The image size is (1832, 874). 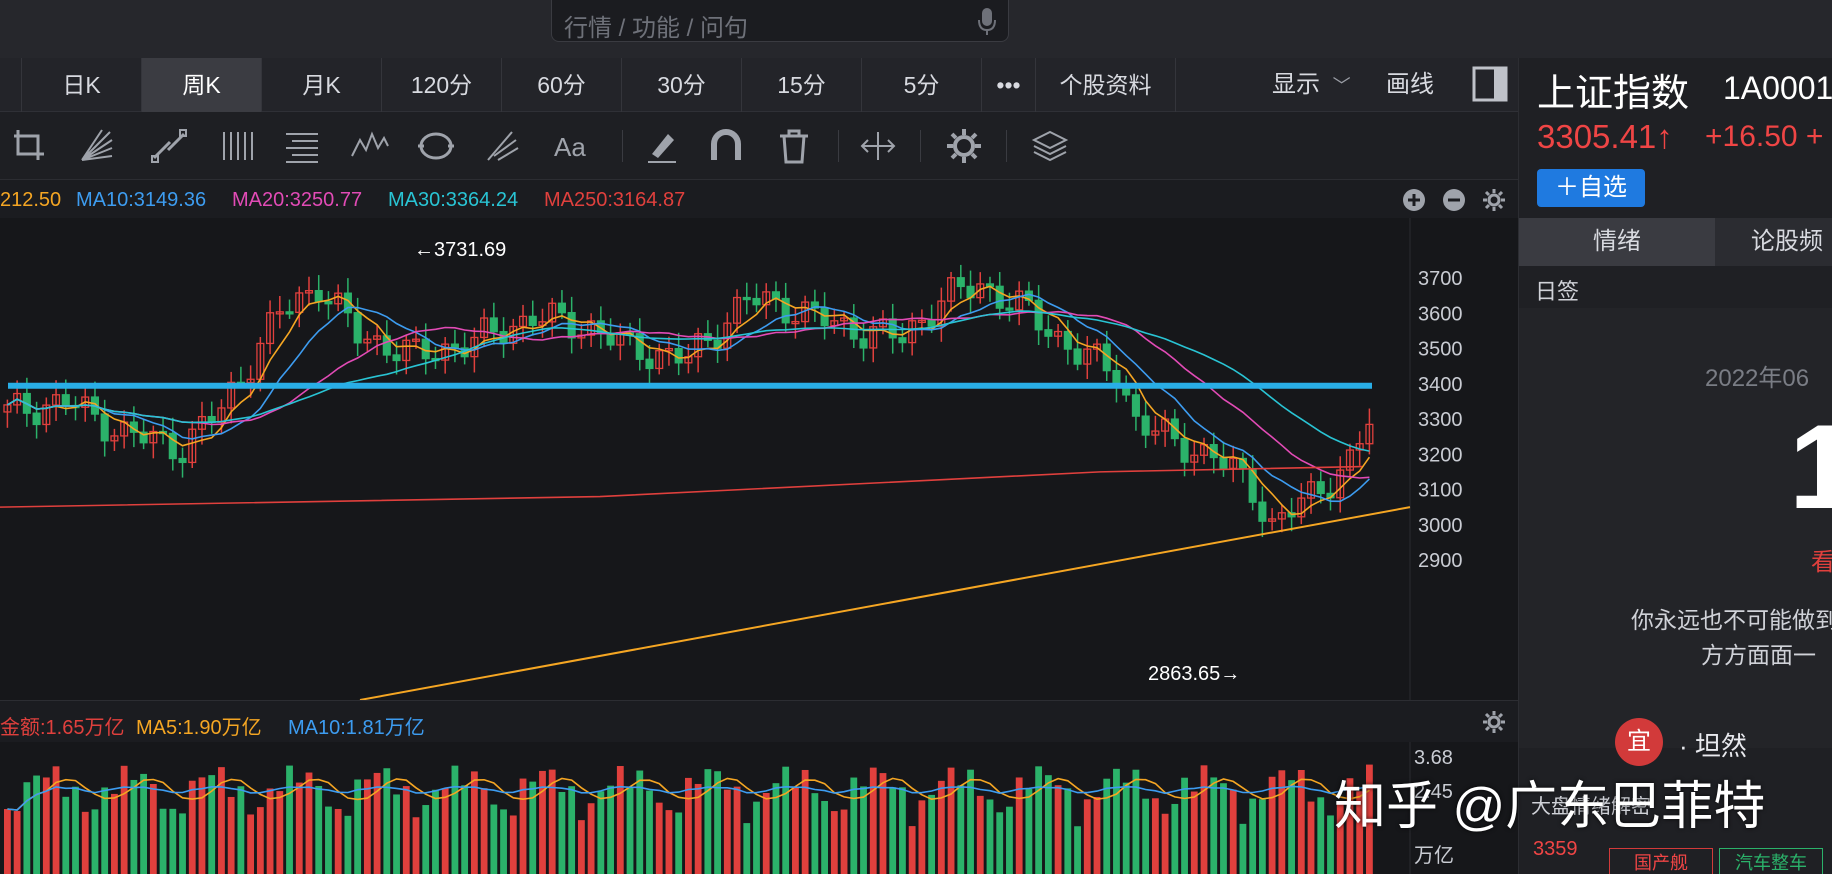 What do you see at coordinates (1758, 655) in the screenshot?
I see `card-quote-line2: 方方面面一` at bounding box center [1758, 655].